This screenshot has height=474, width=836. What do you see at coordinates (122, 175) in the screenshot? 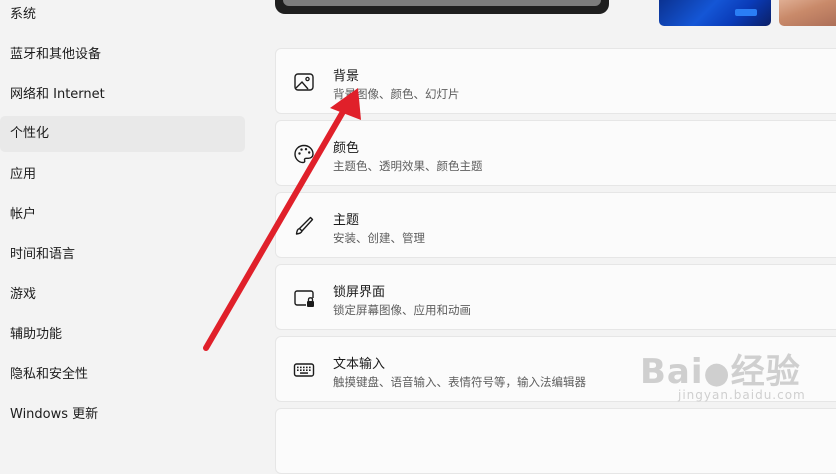
I see `sidebar-item-apps: 应用` at bounding box center [122, 175].